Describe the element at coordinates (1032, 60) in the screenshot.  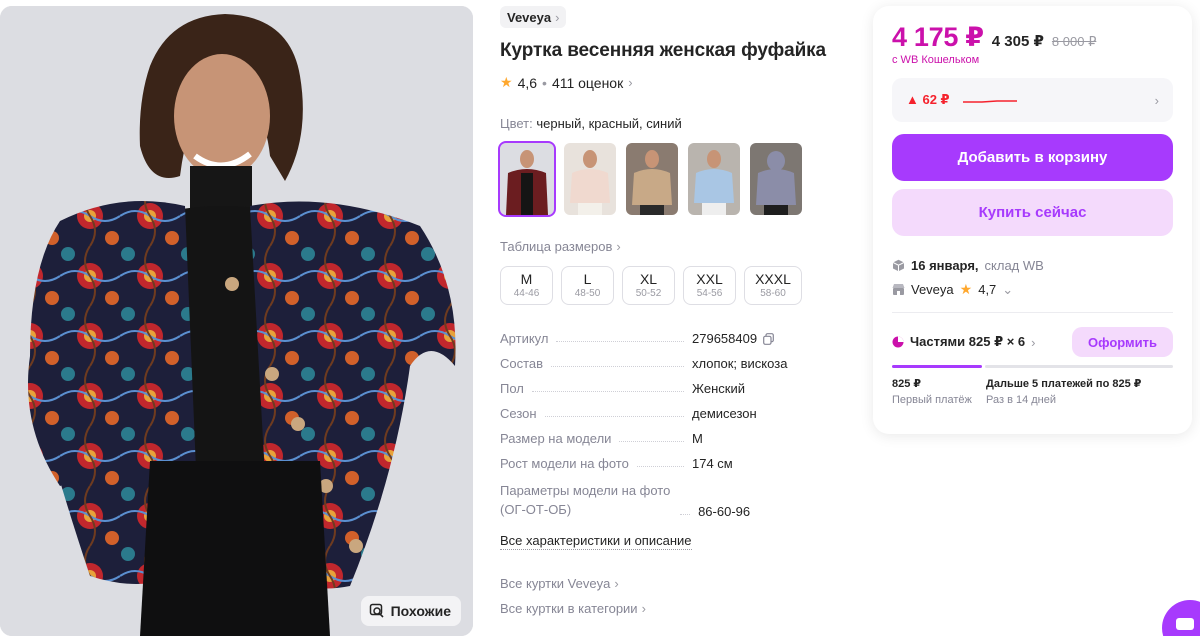
I see `wallet-label: с WB Кошельком` at that location.